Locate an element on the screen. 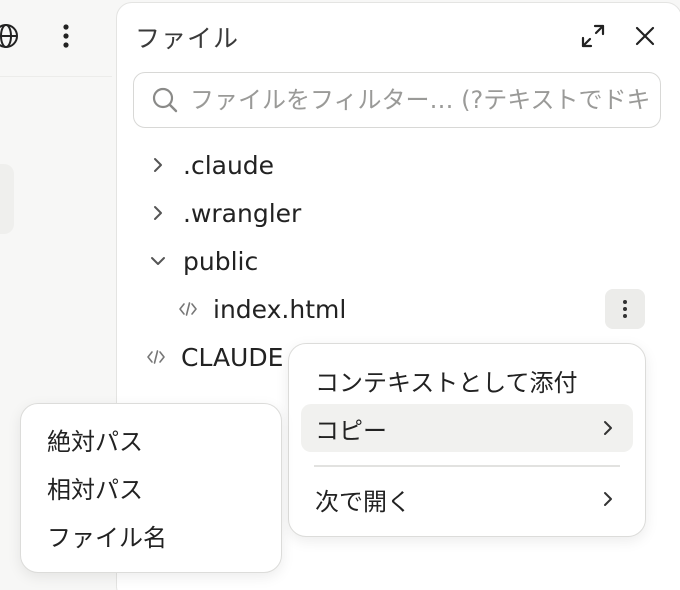 The height and width of the screenshot is (590, 680). tree-item-claude-file: CLAUDE is located at coordinates (214, 357).